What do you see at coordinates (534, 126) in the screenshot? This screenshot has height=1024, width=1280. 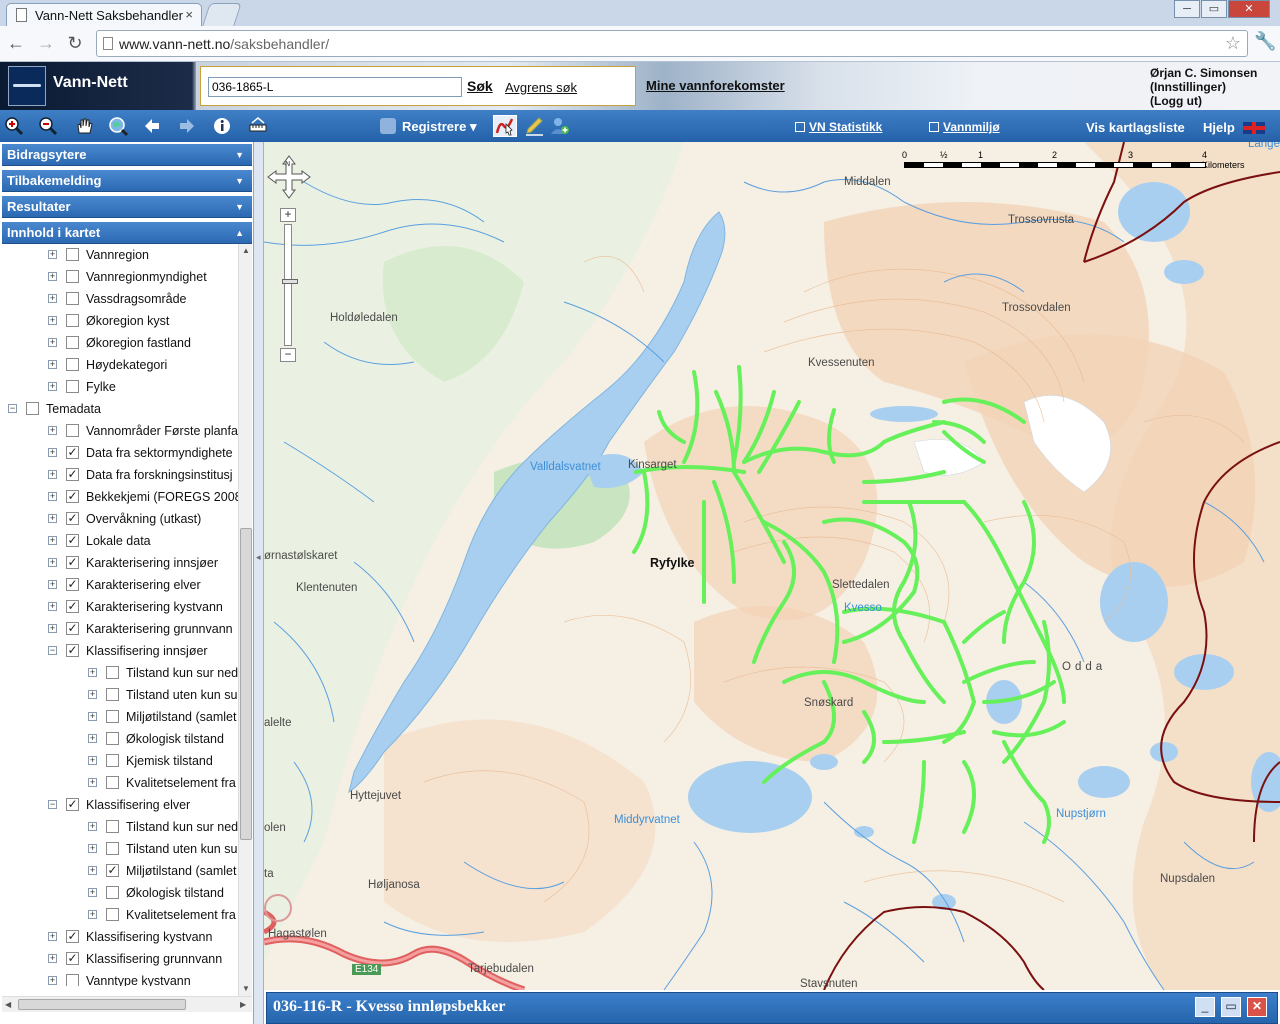 I see `edit-pencil-icon` at bounding box center [534, 126].